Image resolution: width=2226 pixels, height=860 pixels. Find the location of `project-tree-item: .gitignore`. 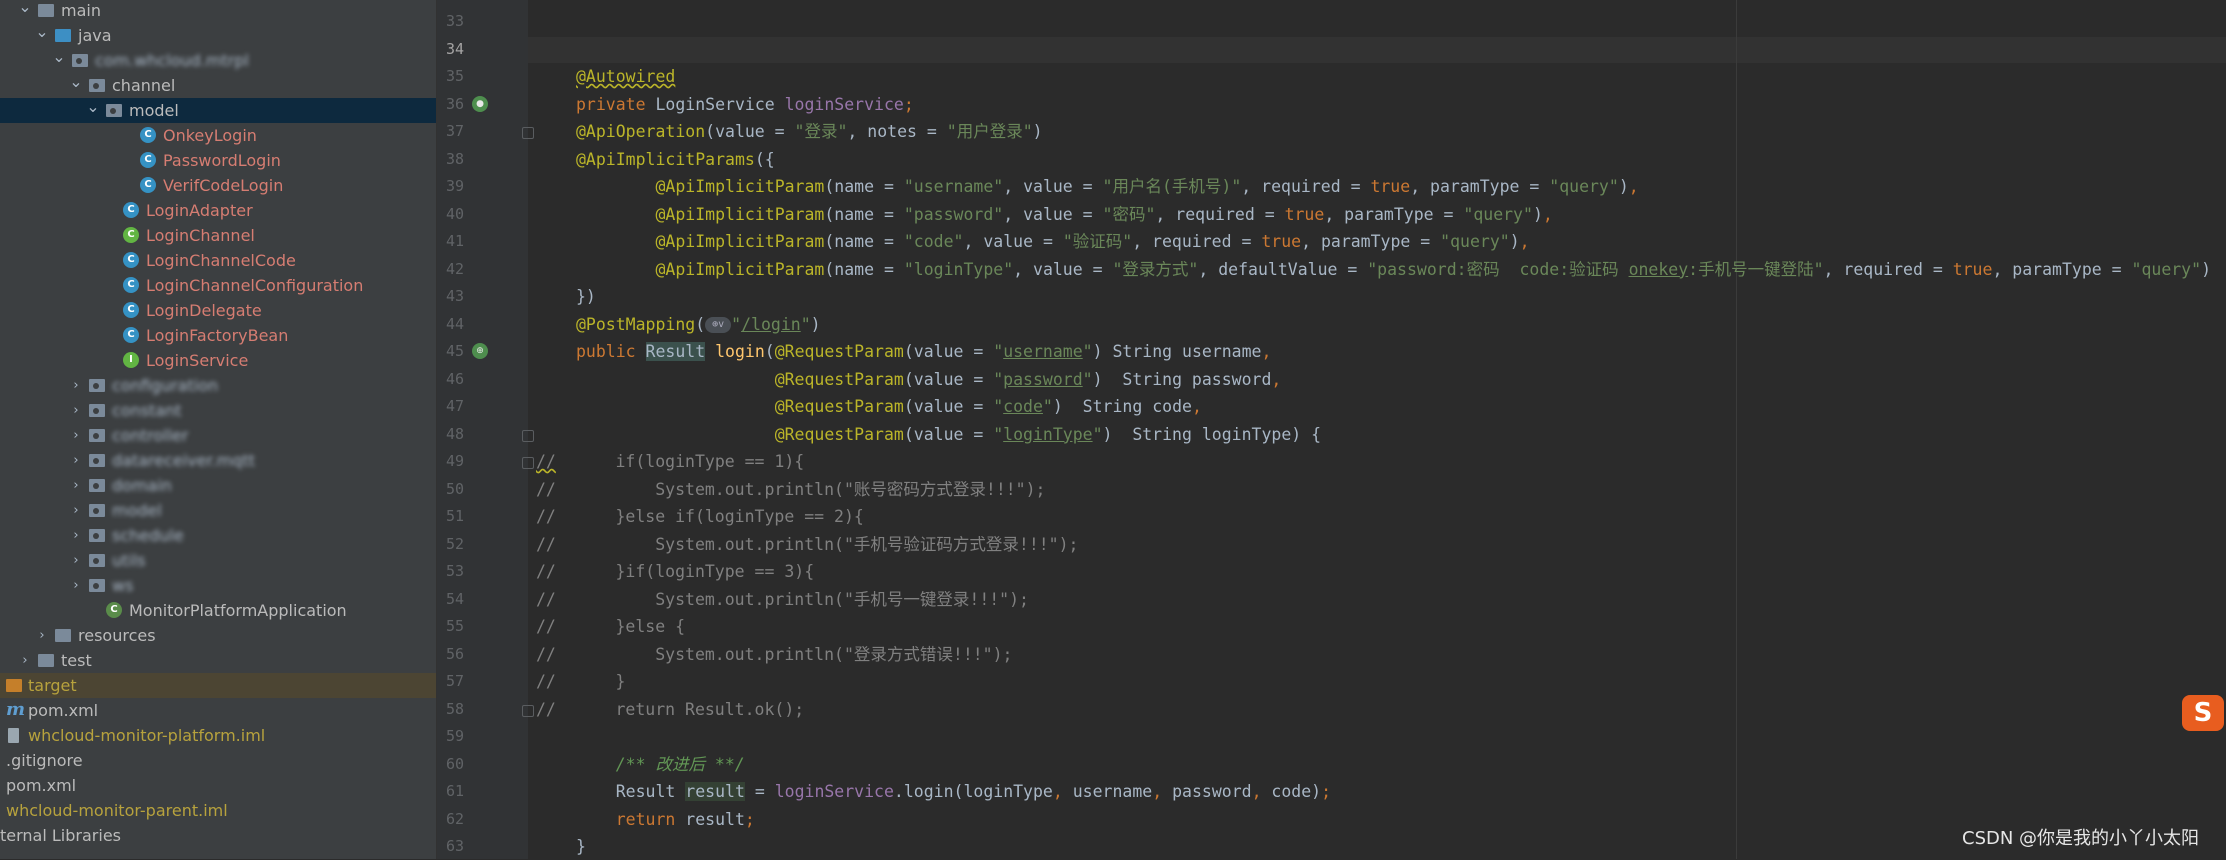

project-tree-item: .gitignore is located at coordinates (218, 760).